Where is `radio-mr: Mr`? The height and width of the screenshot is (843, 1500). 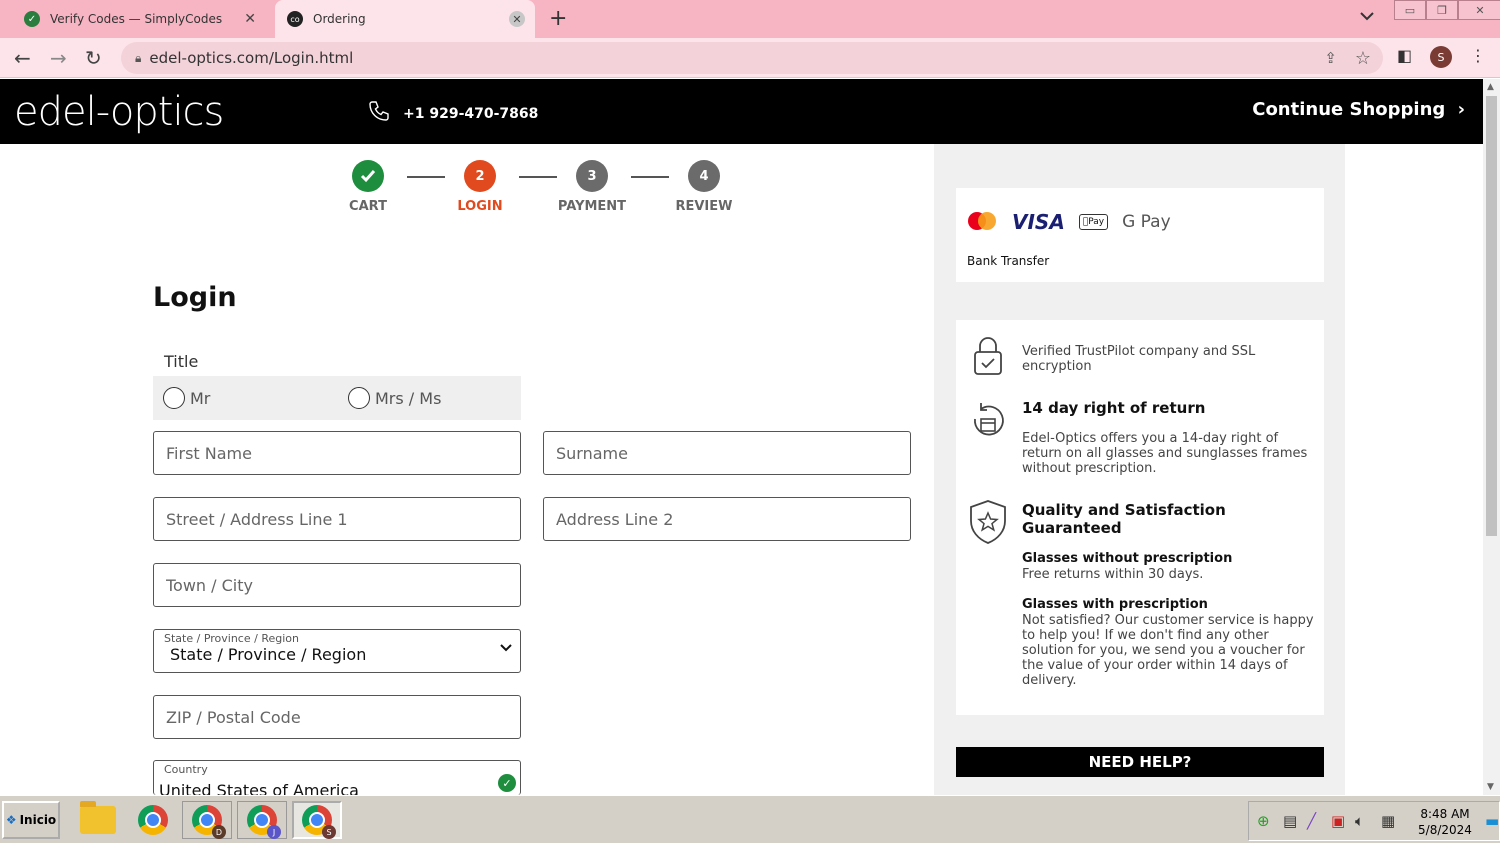
radio-mr: Mr is located at coordinates (186, 398).